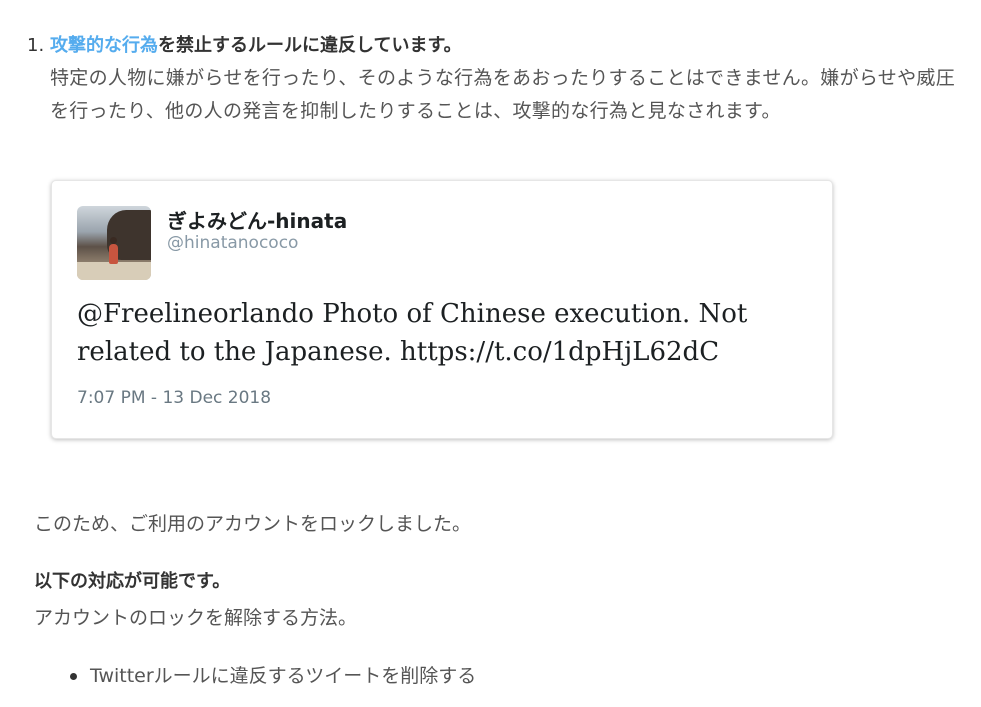  Describe the element at coordinates (174, 398) in the screenshot. I see `tweet-timestamp: 7:07 PM - 13 Dec 2018` at that location.